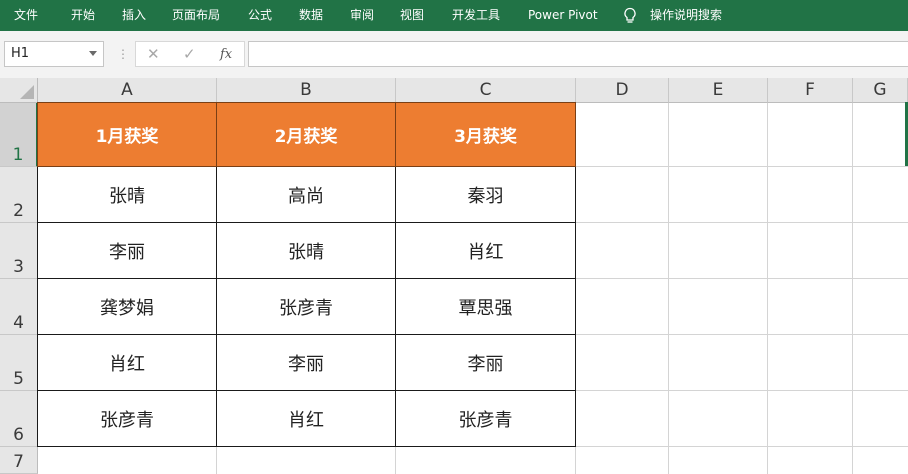  I want to click on row-header-4: 4, so click(19, 307).